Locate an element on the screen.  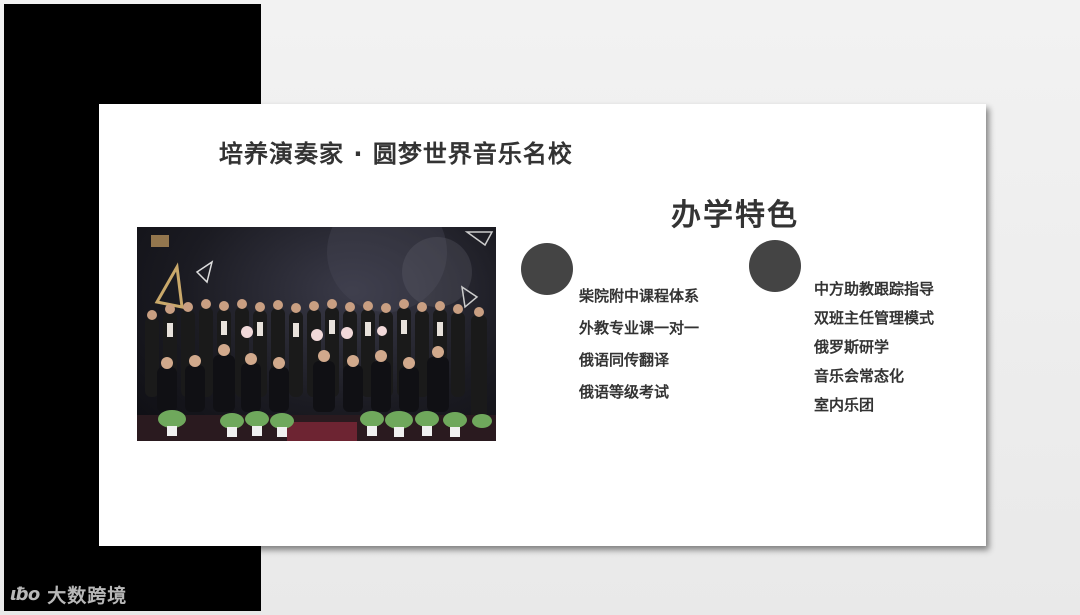
features-list-left: 柴院附中课程体系 外教专业课一对一 俄语同传翻译 俄语等级考试 is located at coordinates (639, 344).